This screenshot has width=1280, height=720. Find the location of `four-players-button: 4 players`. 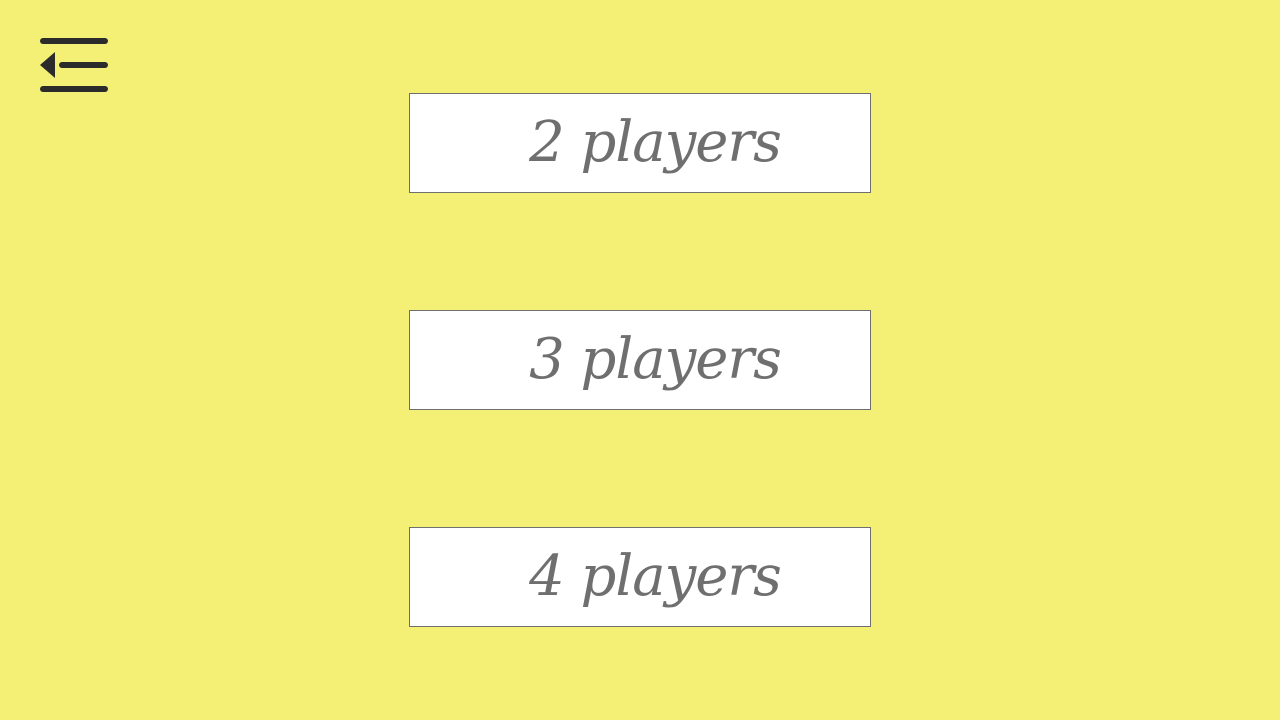

four-players-button: 4 players is located at coordinates (640, 577).